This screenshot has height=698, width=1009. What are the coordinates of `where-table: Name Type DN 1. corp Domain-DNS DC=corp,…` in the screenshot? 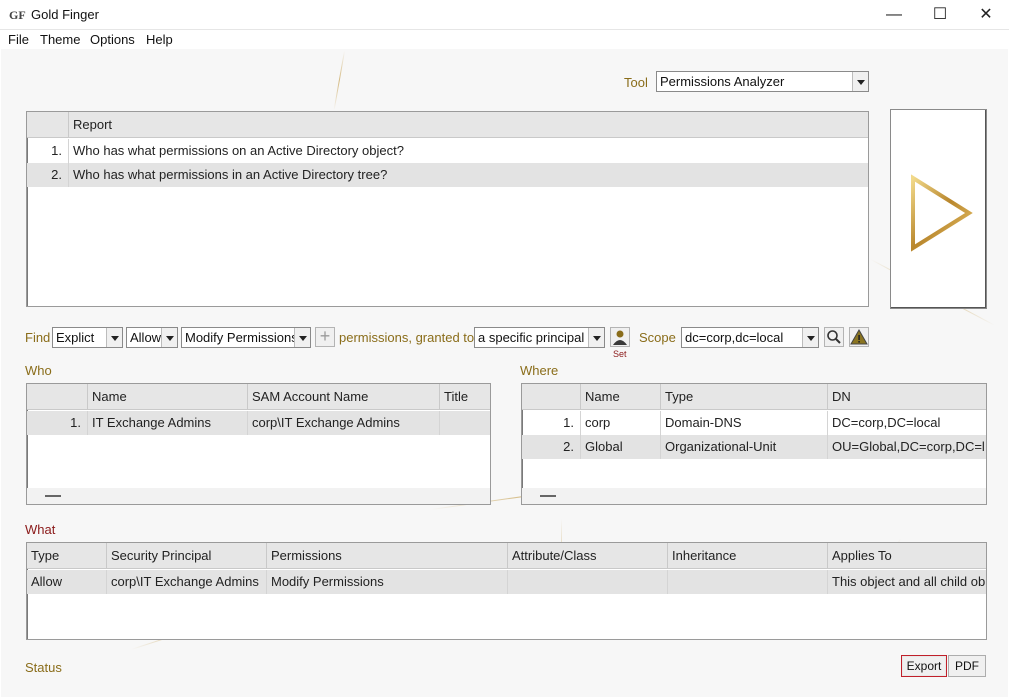 It's located at (754, 444).